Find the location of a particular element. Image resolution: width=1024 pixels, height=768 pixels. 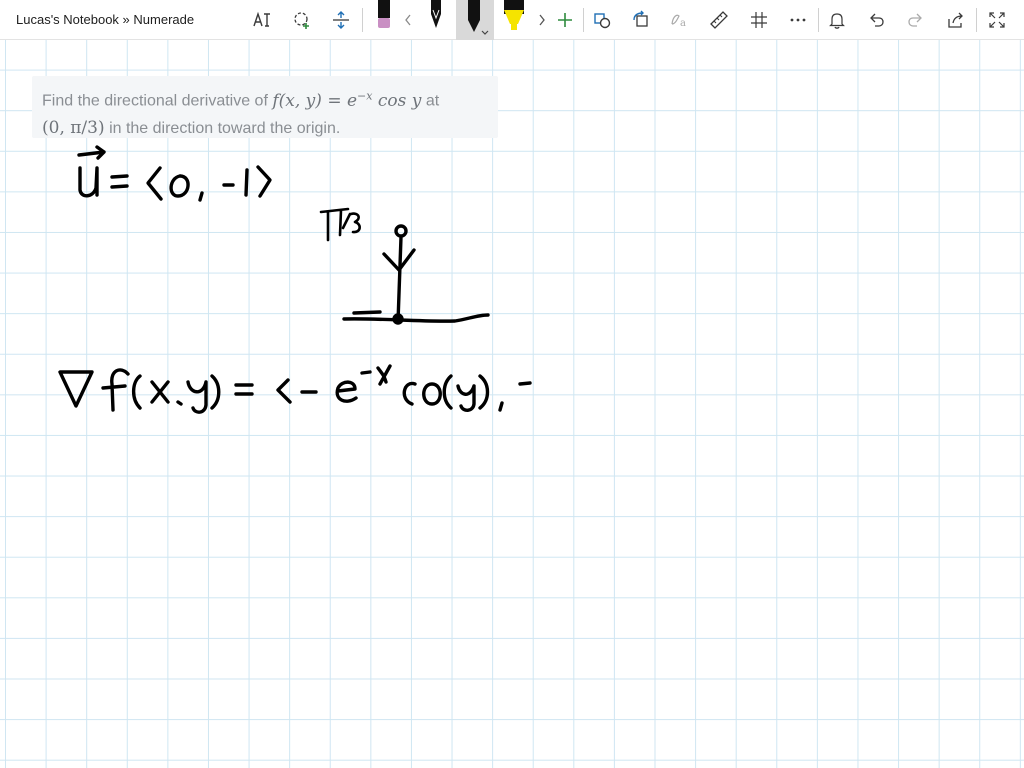

notifications-icon is located at coordinates (837, 20).